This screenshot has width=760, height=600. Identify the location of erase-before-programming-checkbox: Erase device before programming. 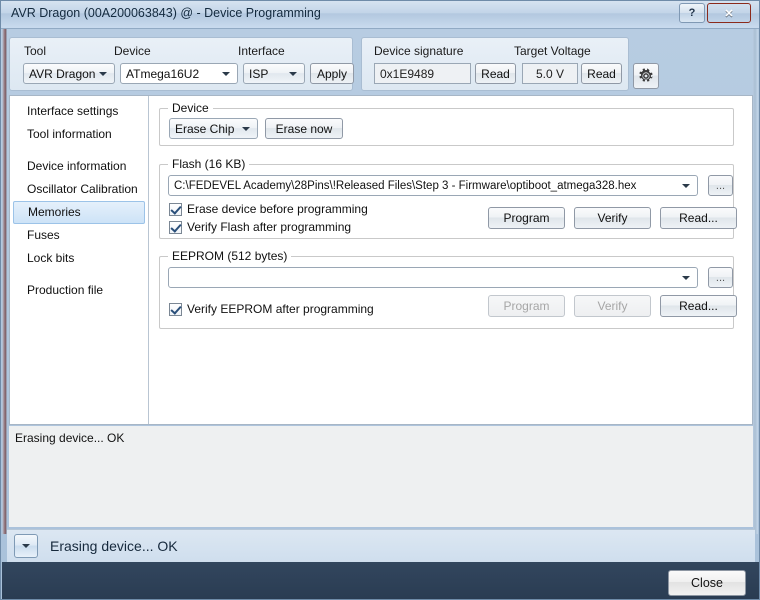
(268, 209).